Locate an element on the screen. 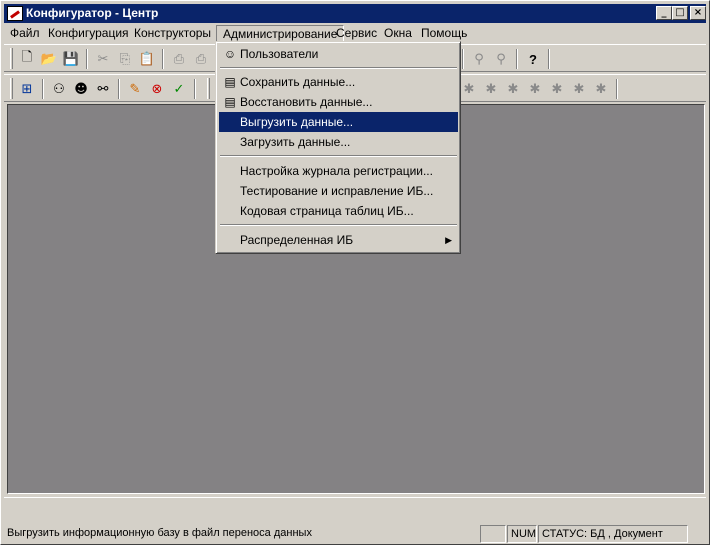 This screenshot has width=710, height=545. menu-item-distributed-ib: Распределенная ИБ ▶ is located at coordinates (338, 240).